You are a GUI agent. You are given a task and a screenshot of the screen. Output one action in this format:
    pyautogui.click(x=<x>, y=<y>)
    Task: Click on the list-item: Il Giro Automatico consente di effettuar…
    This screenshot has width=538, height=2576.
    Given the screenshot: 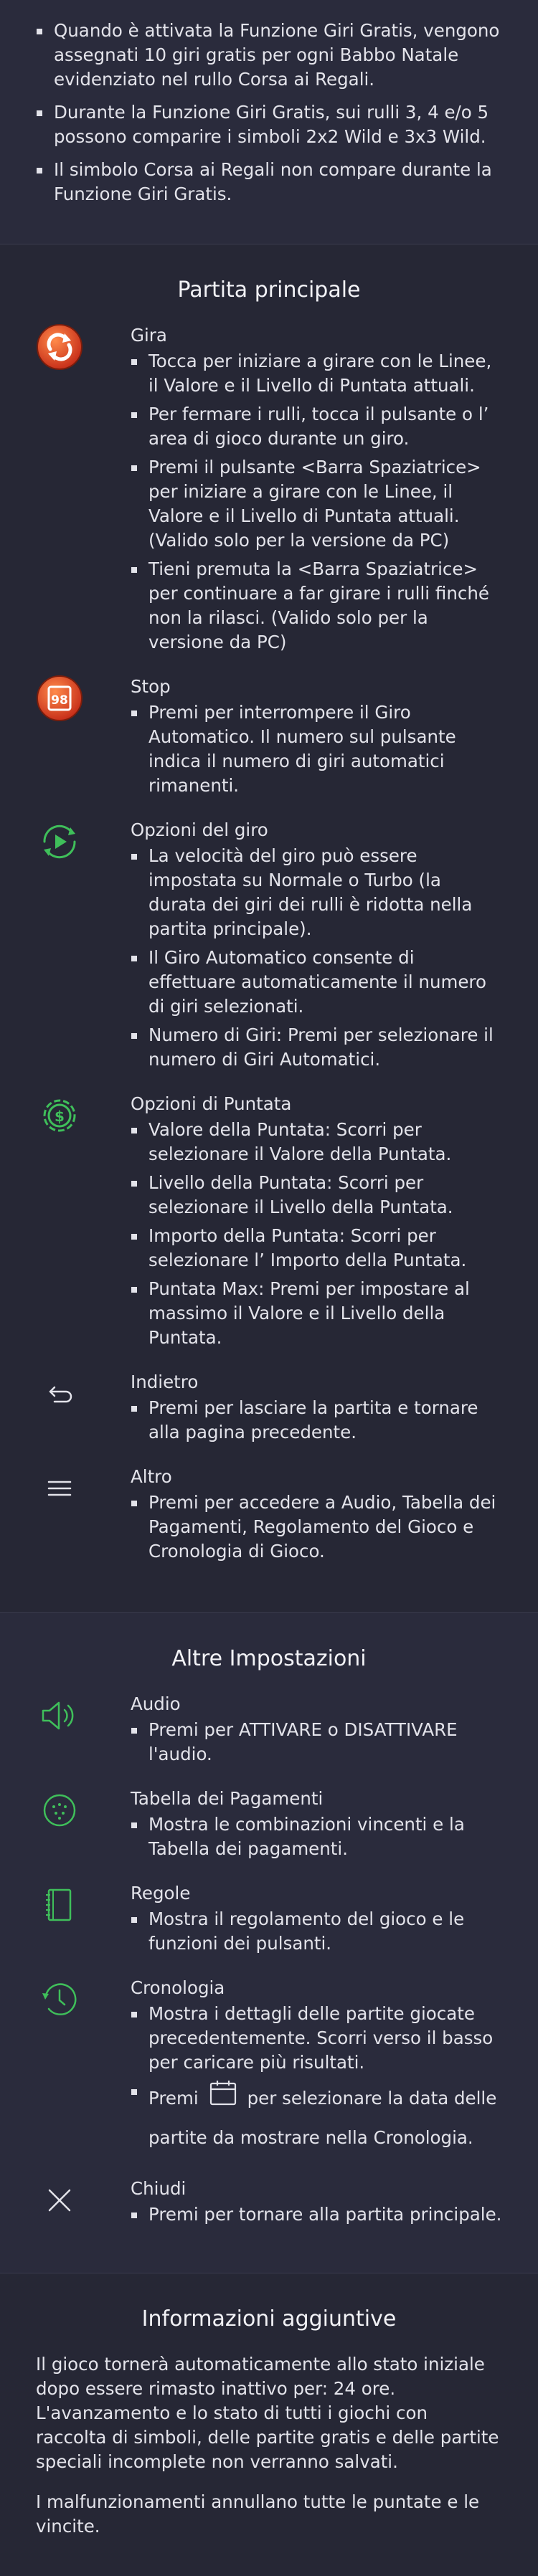 What is the action you would take?
    pyautogui.click(x=316, y=982)
    